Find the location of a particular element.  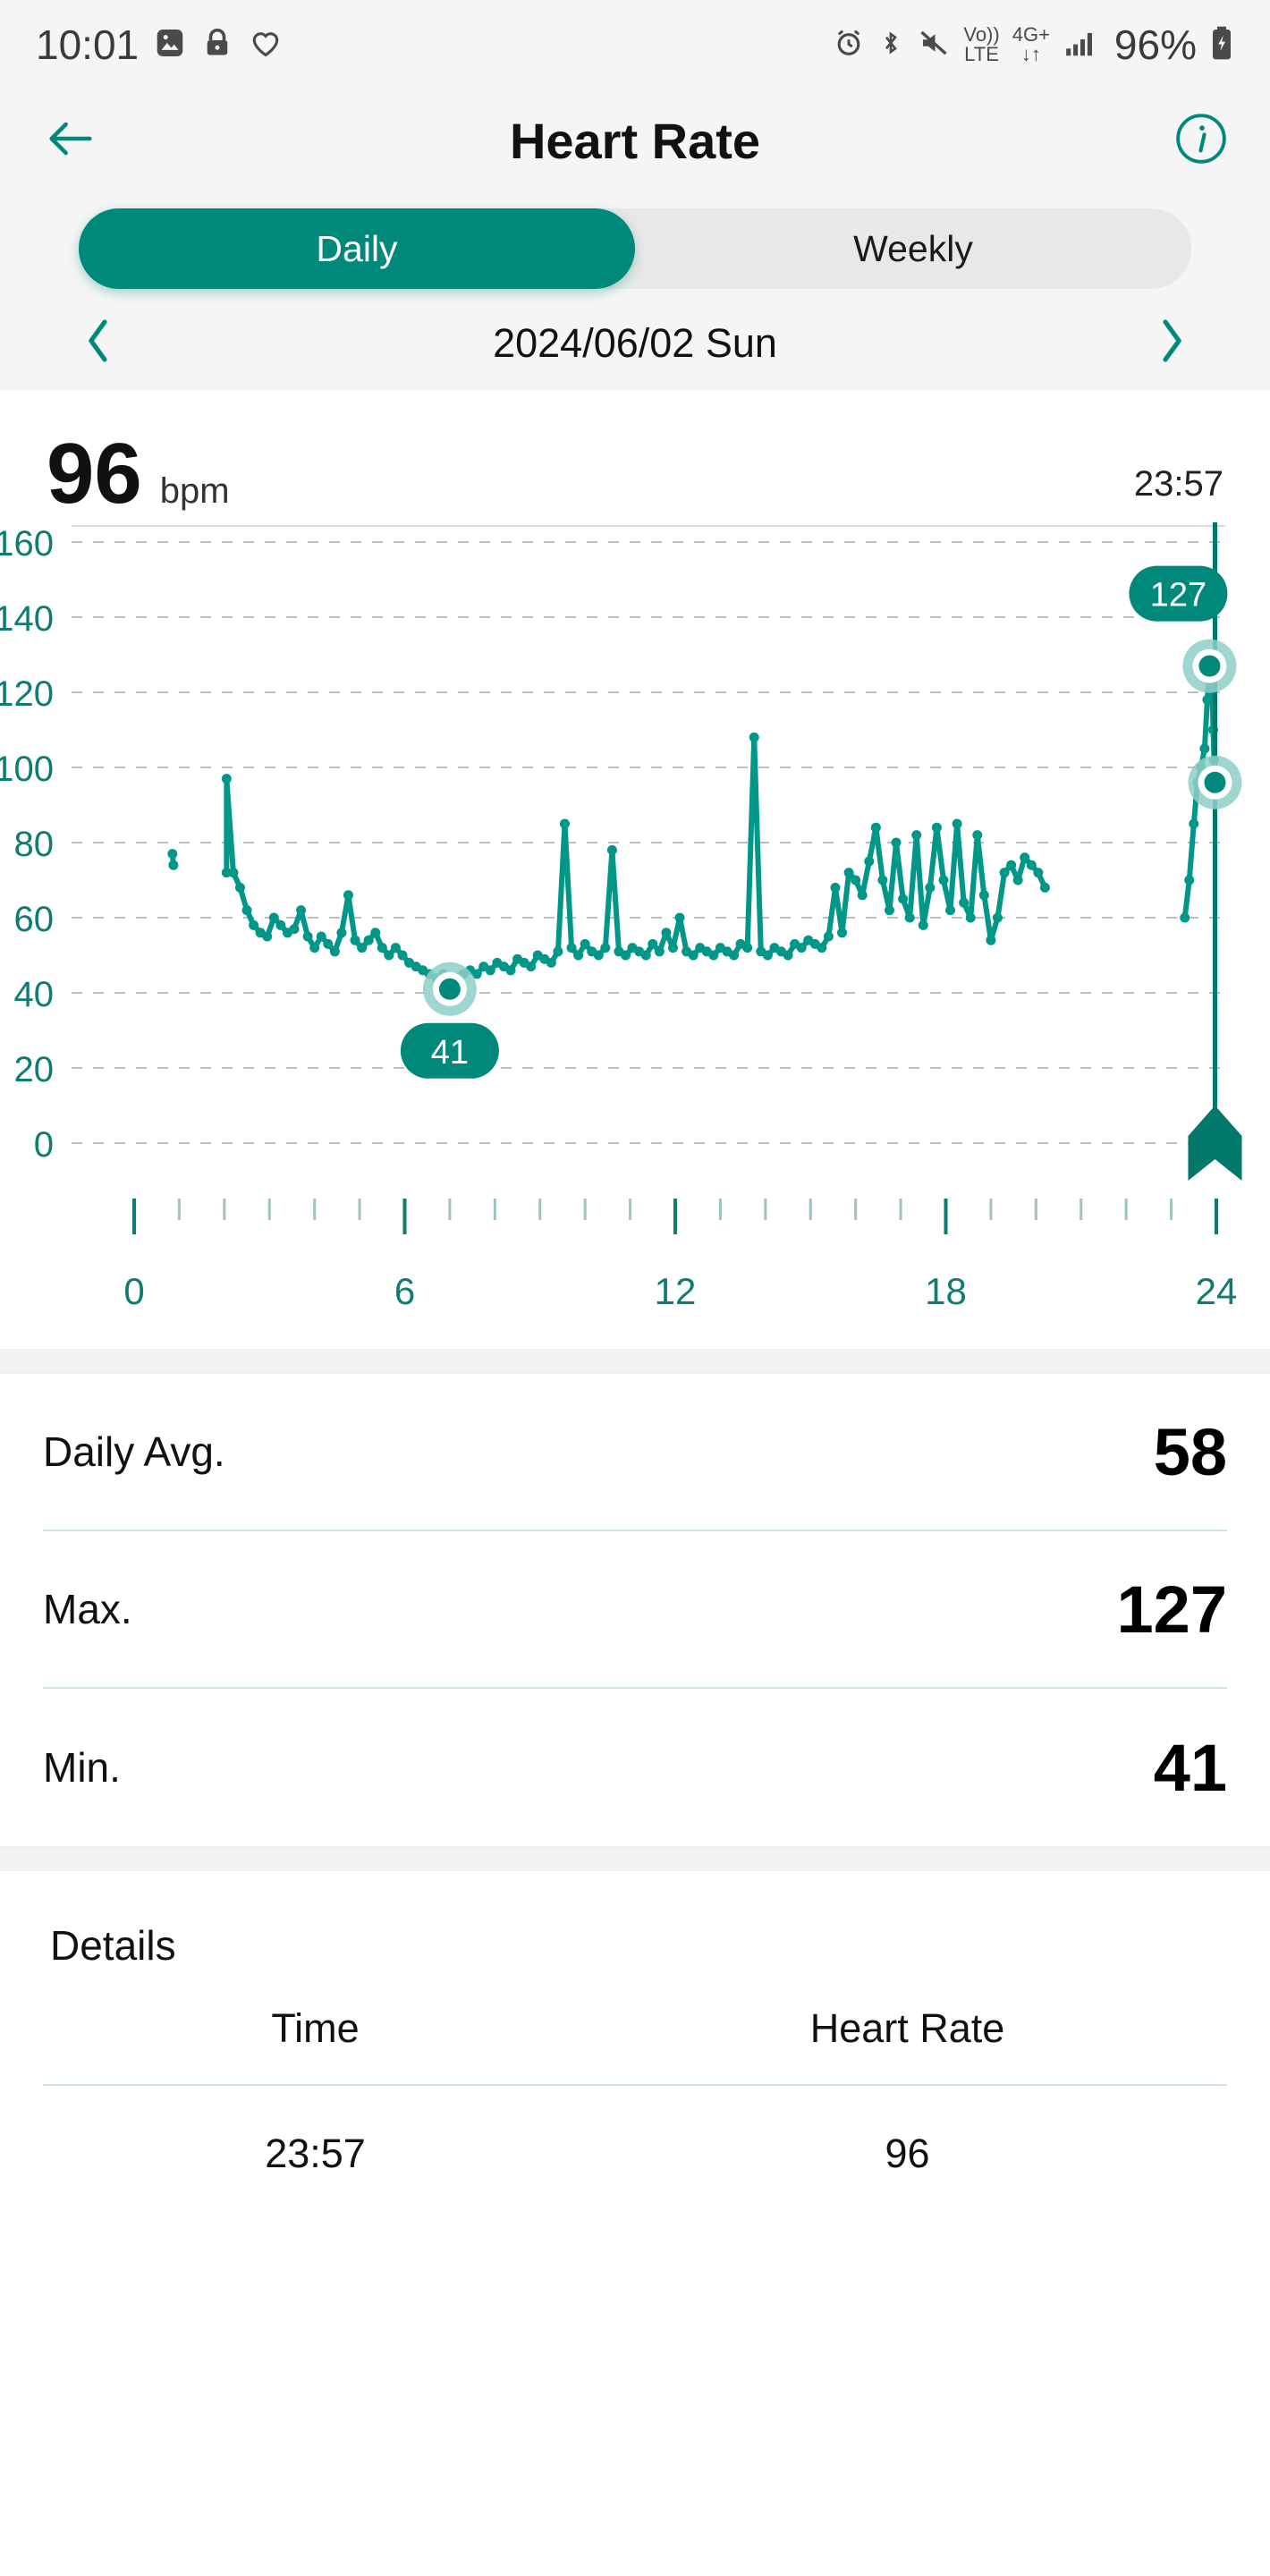

prev-day-button is located at coordinates (98, 343).